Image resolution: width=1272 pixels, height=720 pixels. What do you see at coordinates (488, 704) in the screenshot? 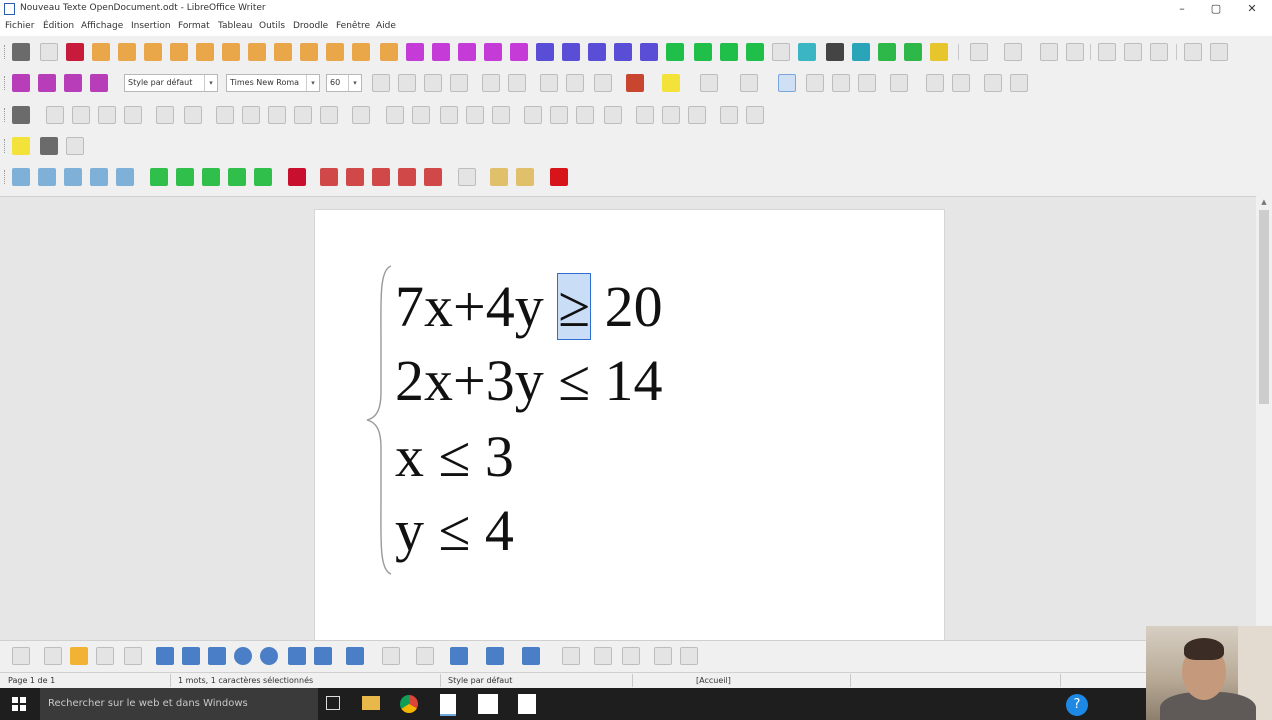
I see `recording-app-icon` at bounding box center [488, 704].